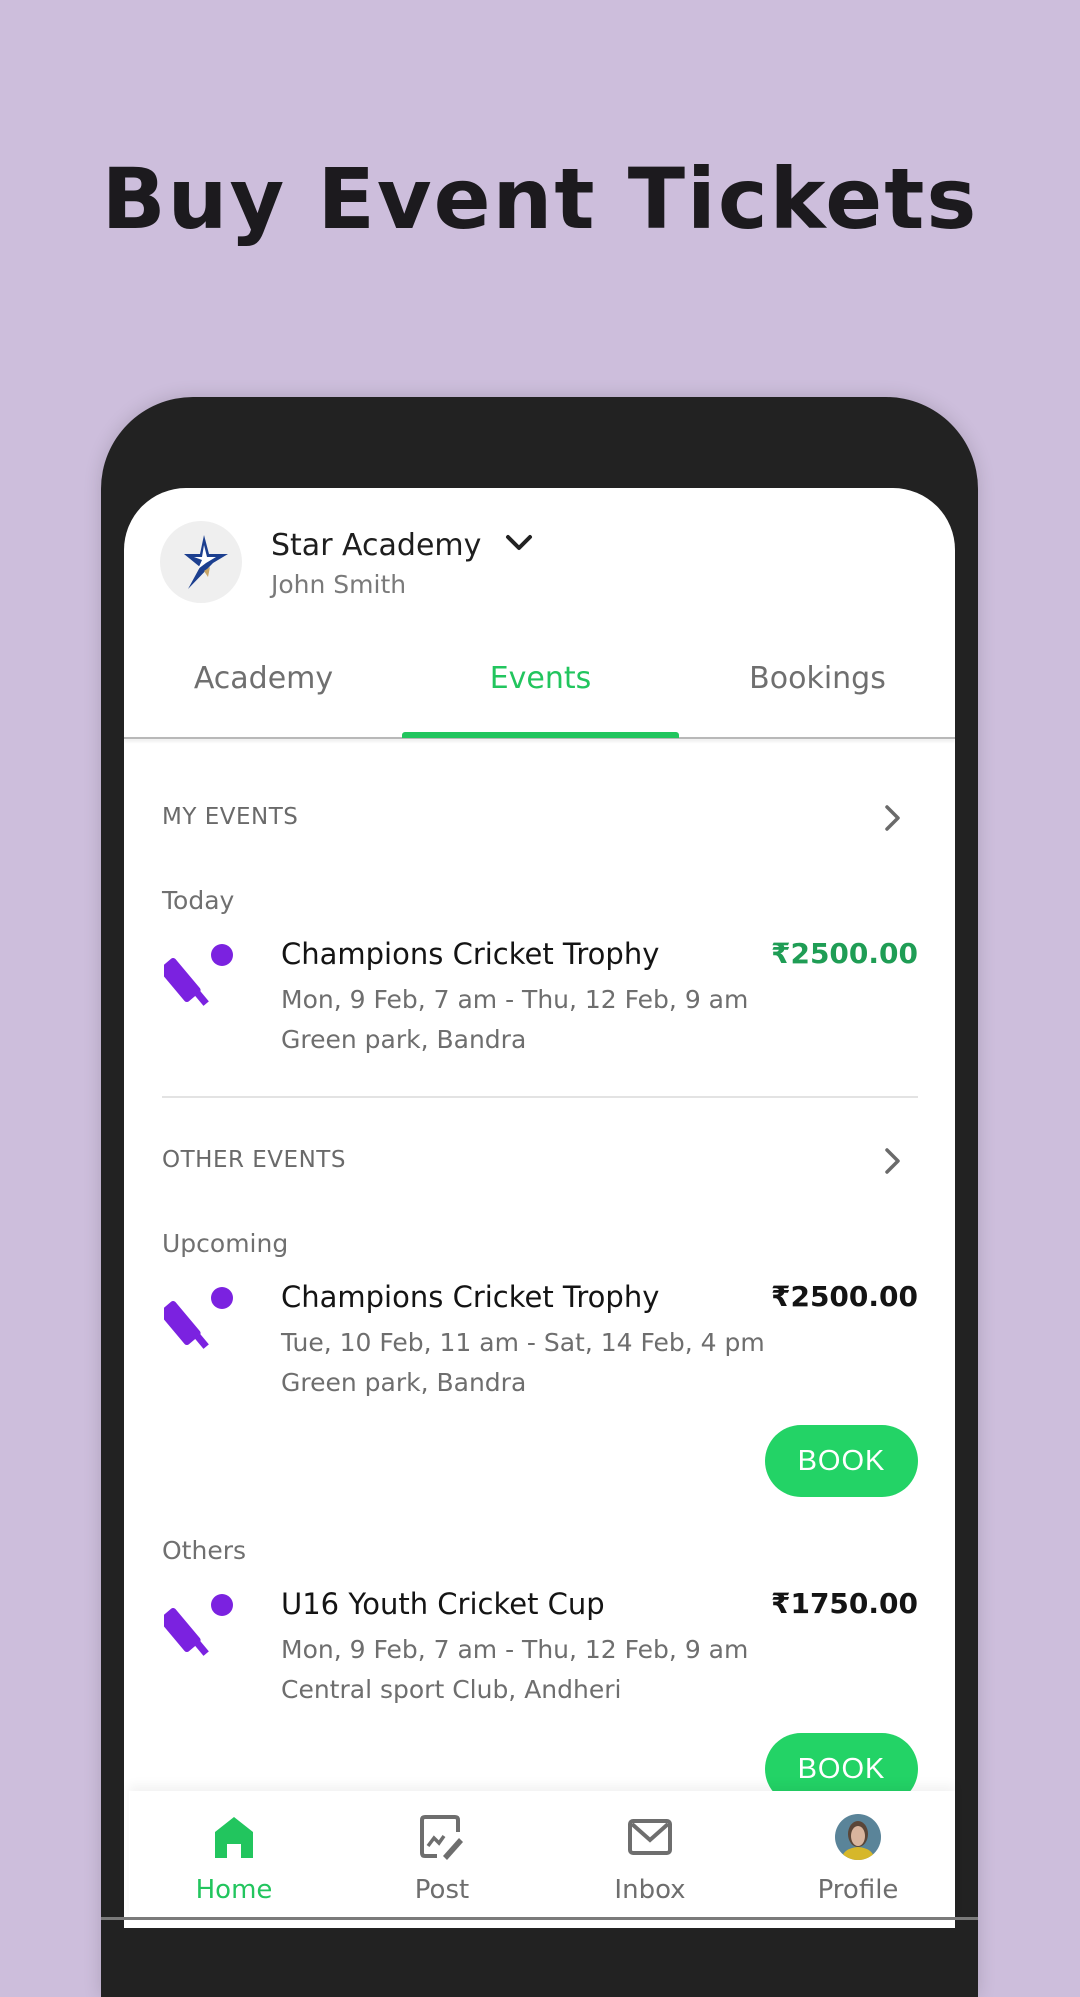  Describe the element at coordinates (206, 562) in the screenshot. I see `star-logo-icon` at that location.